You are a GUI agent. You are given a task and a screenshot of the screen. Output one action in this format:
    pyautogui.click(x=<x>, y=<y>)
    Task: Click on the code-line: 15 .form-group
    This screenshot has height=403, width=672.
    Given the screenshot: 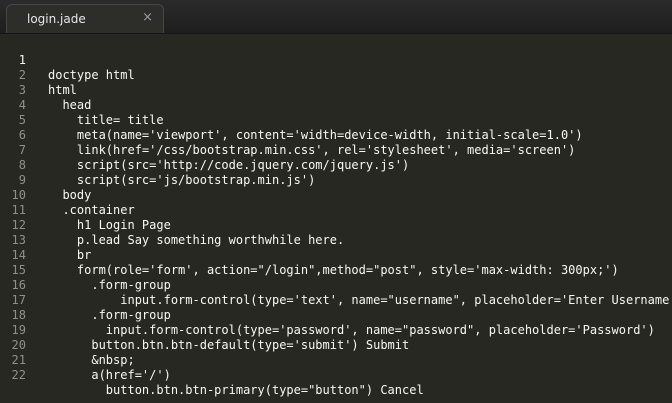 What is the action you would take?
    pyautogui.click(x=336, y=270)
    